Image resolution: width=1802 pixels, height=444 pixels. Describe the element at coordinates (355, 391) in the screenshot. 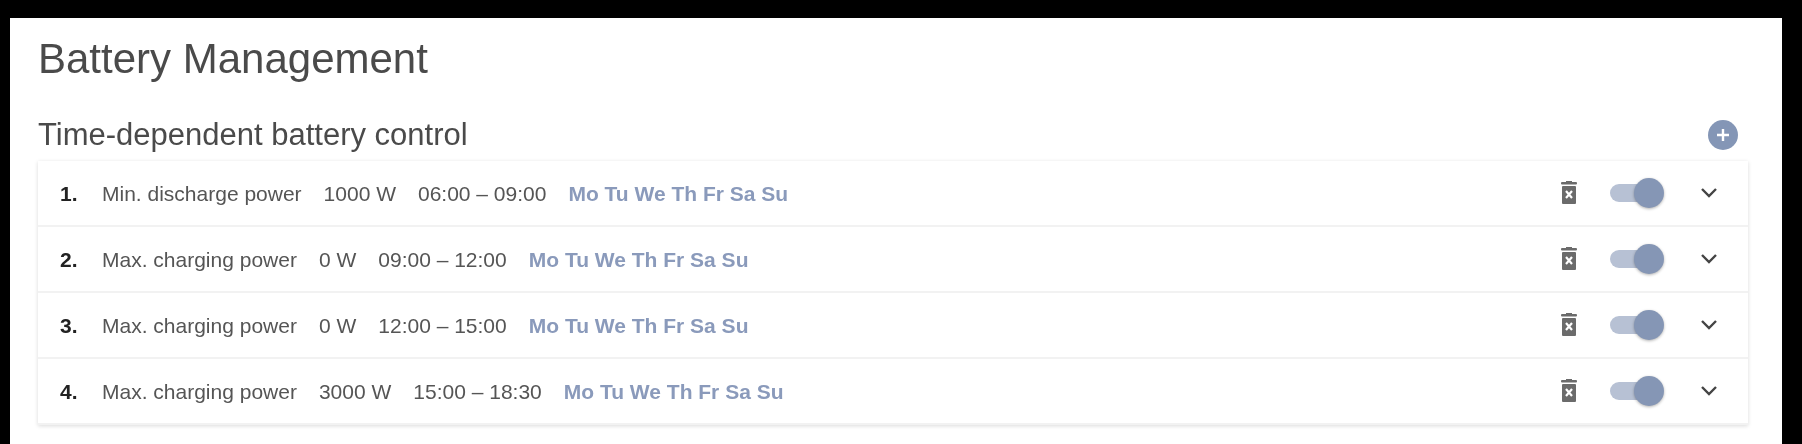

I see `power-value: 3000 W` at that location.